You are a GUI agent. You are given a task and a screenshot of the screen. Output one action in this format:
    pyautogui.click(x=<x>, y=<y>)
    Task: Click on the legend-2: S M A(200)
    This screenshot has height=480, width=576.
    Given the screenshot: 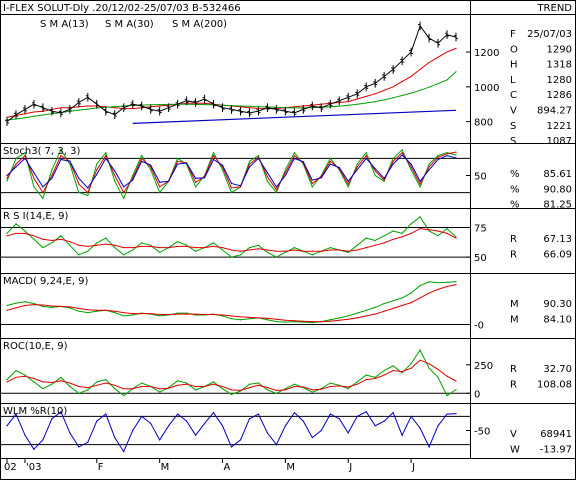 What is the action you would take?
    pyautogui.click(x=199, y=24)
    